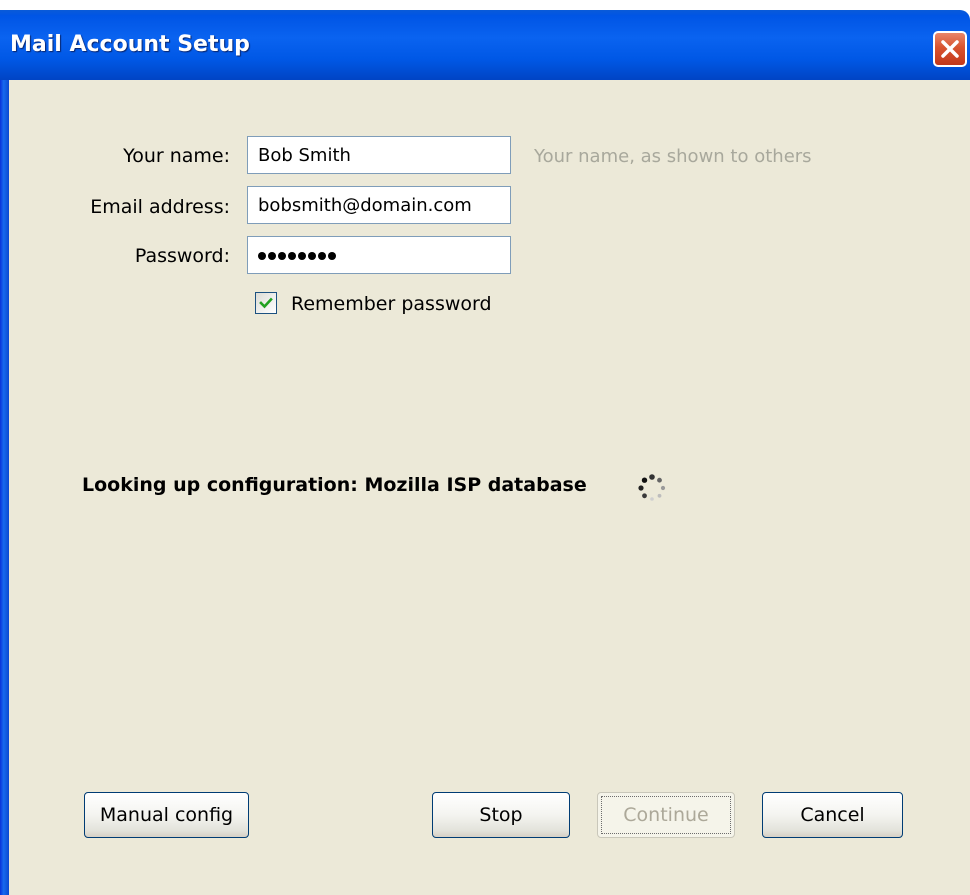 This screenshot has height=895, width=970. I want to click on email-label: Email address:, so click(160, 207).